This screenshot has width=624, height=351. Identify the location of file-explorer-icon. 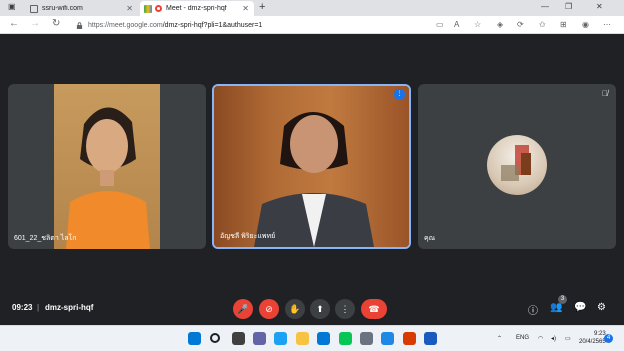
(302, 338).